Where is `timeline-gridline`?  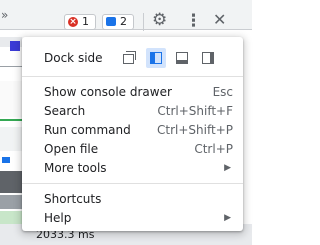
timeline-gridline is located at coordinates (11, 66).